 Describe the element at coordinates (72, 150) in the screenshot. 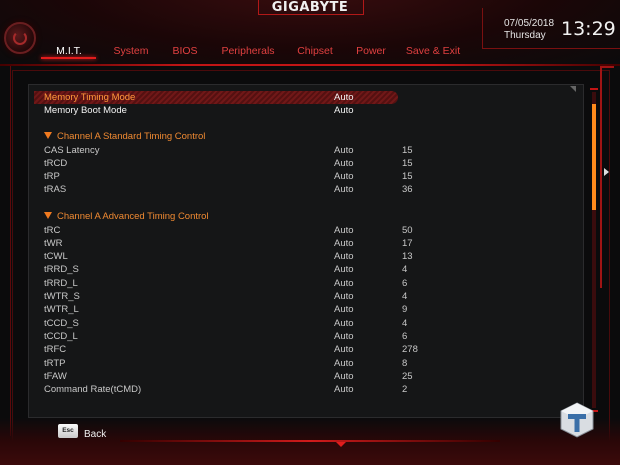

I see `setting-label: CAS Latency` at that location.